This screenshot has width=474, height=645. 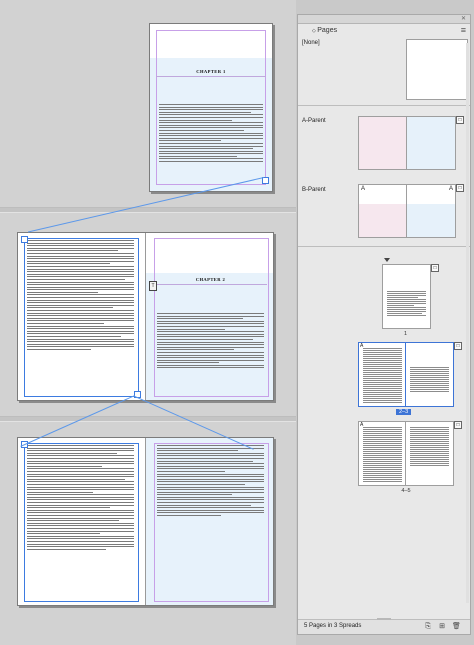 I want to click on none-parent-thumb, so click(x=437, y=69).